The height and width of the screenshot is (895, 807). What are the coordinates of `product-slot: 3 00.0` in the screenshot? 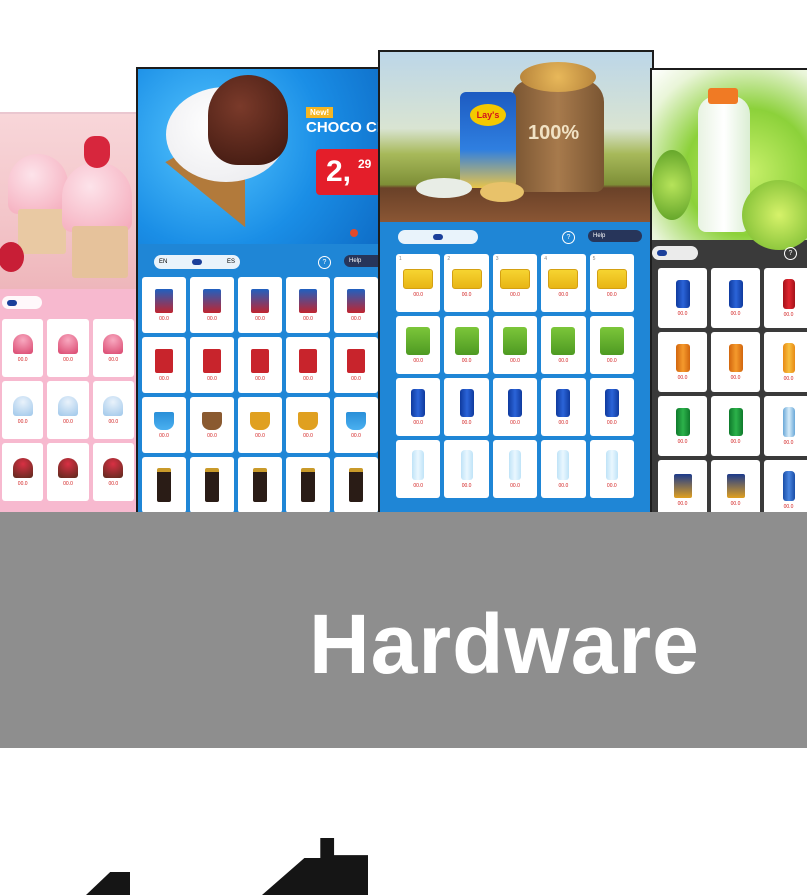 It's located at (515, 283).